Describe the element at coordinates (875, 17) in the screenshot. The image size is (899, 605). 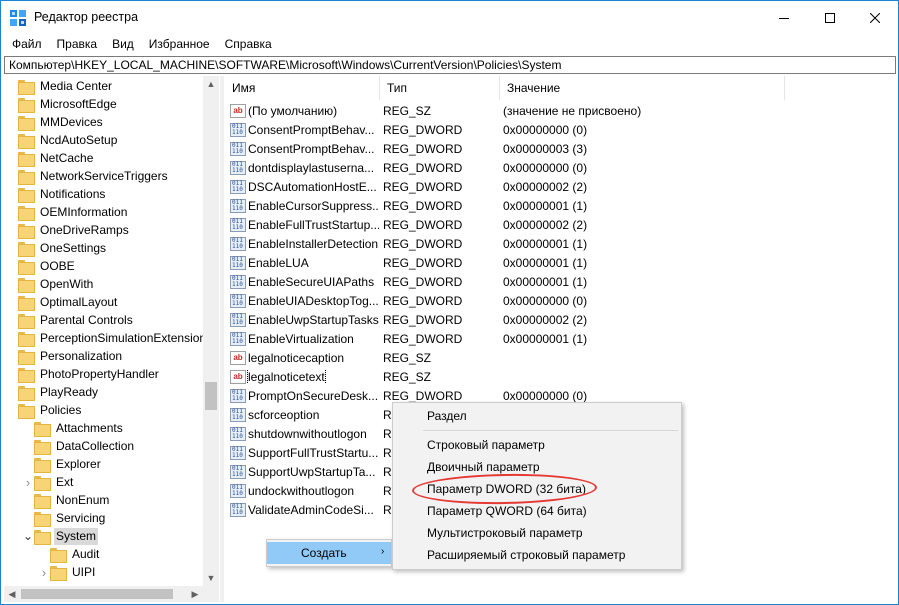
I see `close-button` at that location.